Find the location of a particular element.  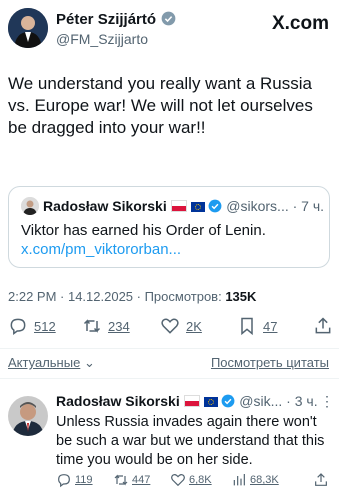

chevron-down-icon: ⌄ is located at coordinates (89, 362).